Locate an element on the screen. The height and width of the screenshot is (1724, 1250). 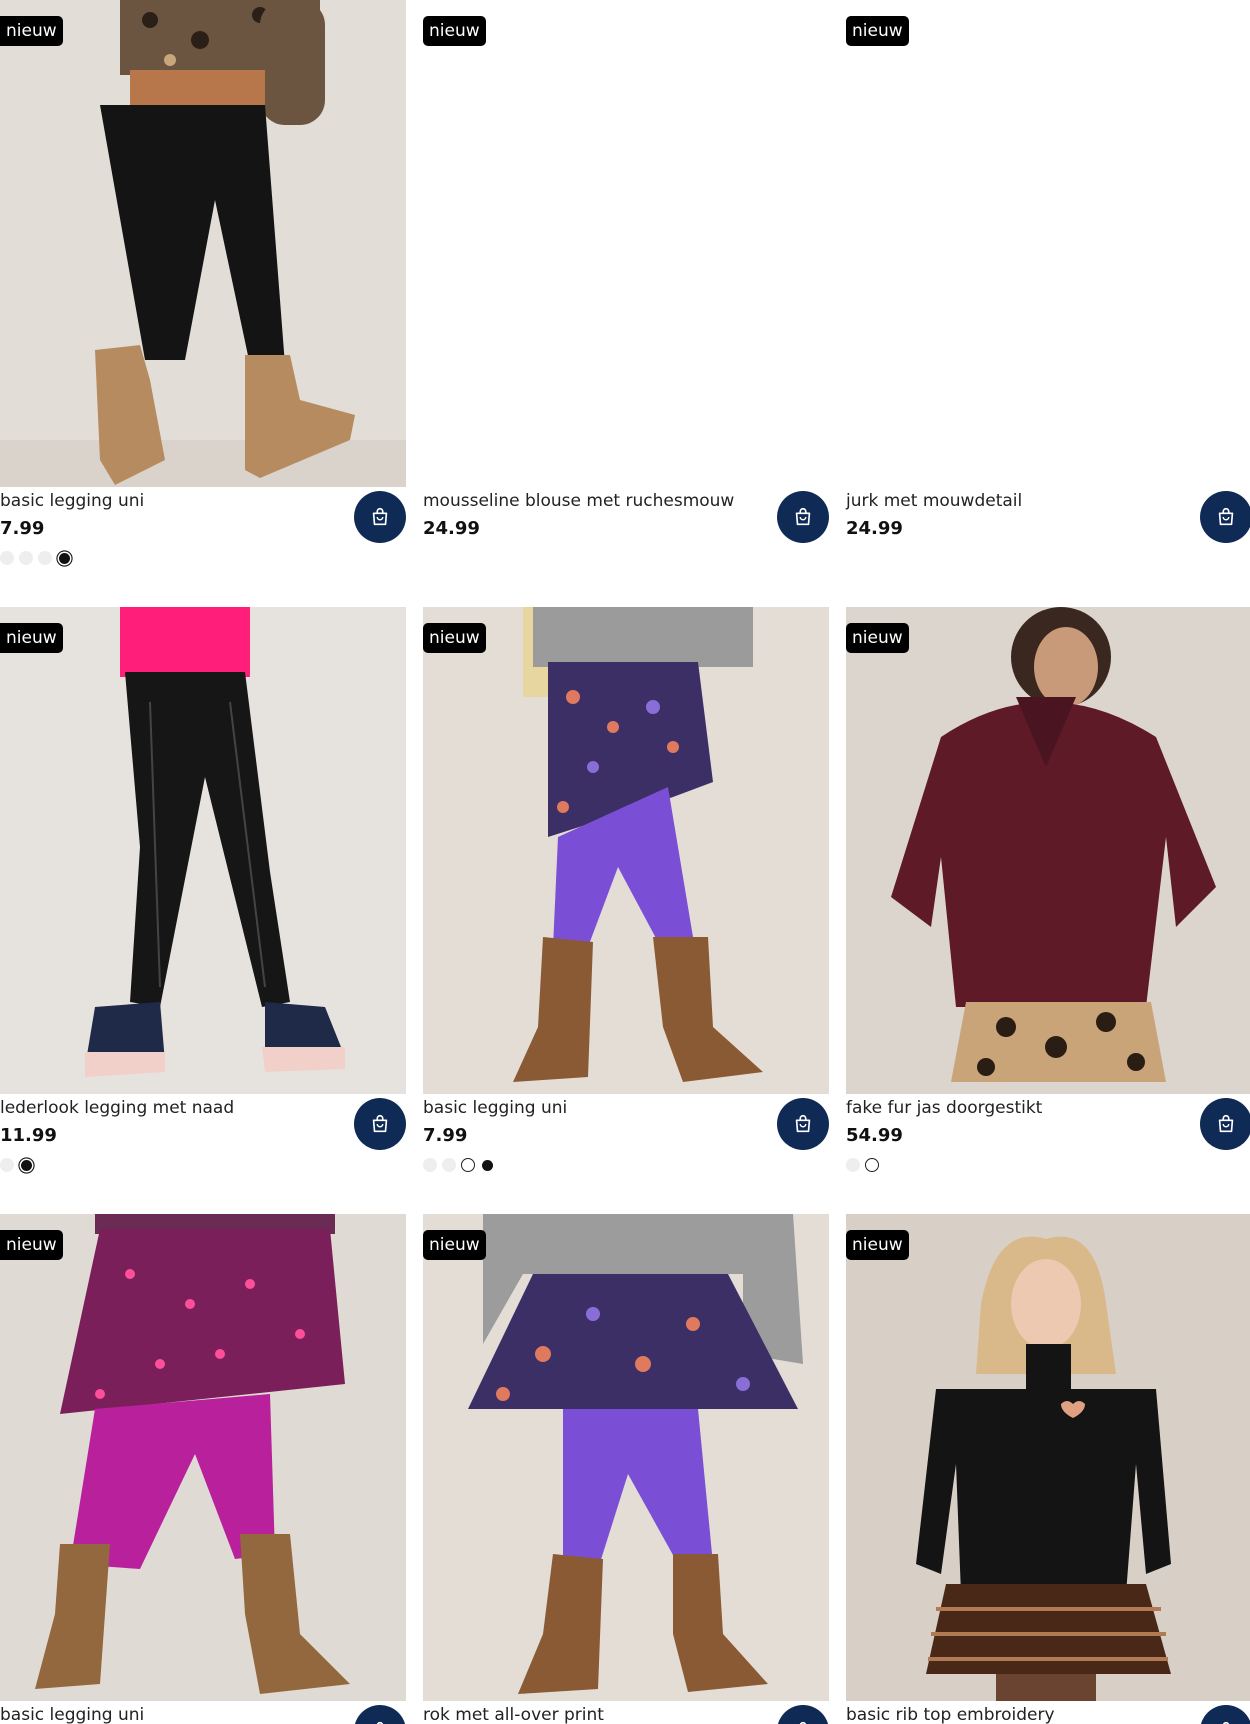
product-card: nieuw basic legging uni is located at coordinates (203, 1469).